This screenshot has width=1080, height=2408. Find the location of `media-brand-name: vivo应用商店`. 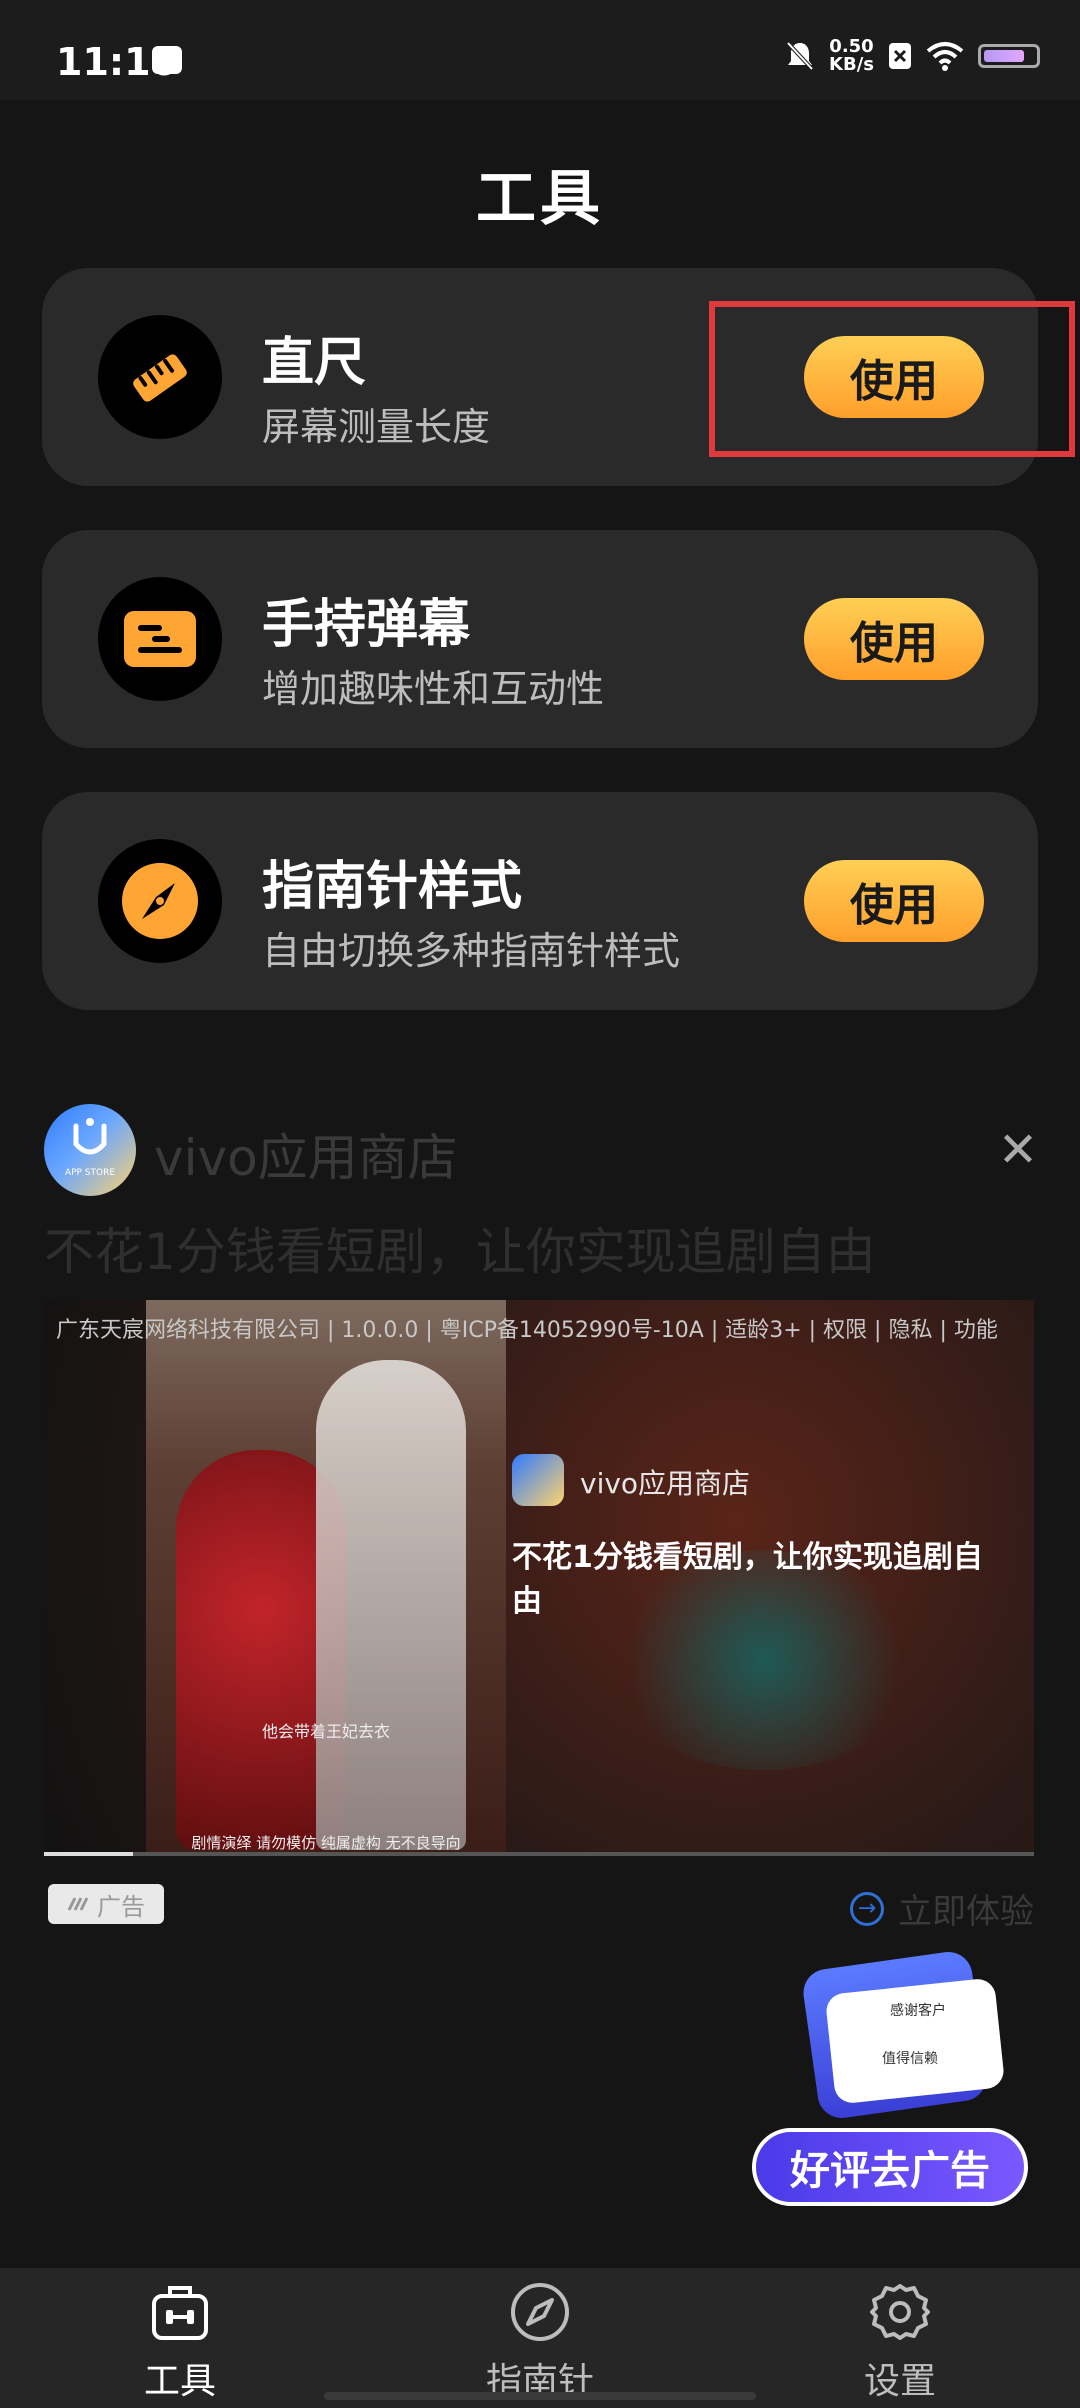

media-brand-name: vivo应用商店 is located at coordinates (665, 1483).